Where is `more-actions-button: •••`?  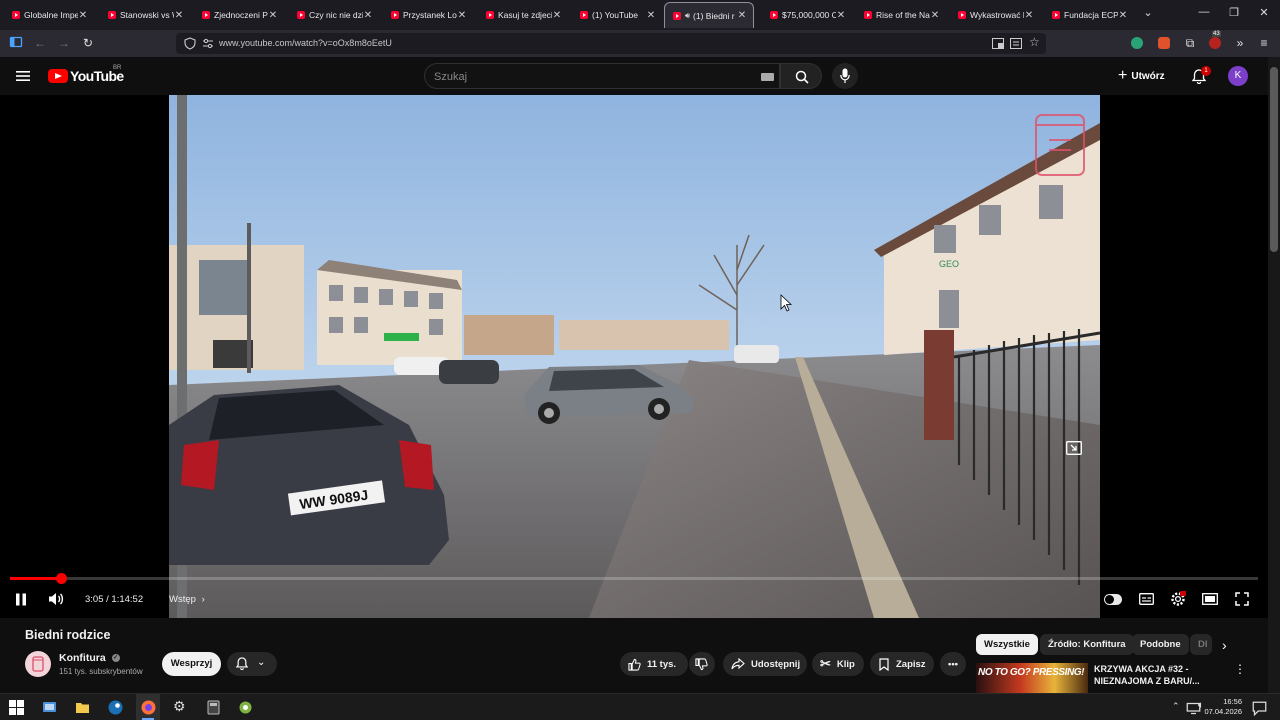
more-actions-button: ••• is located at coordinates (953, 664).